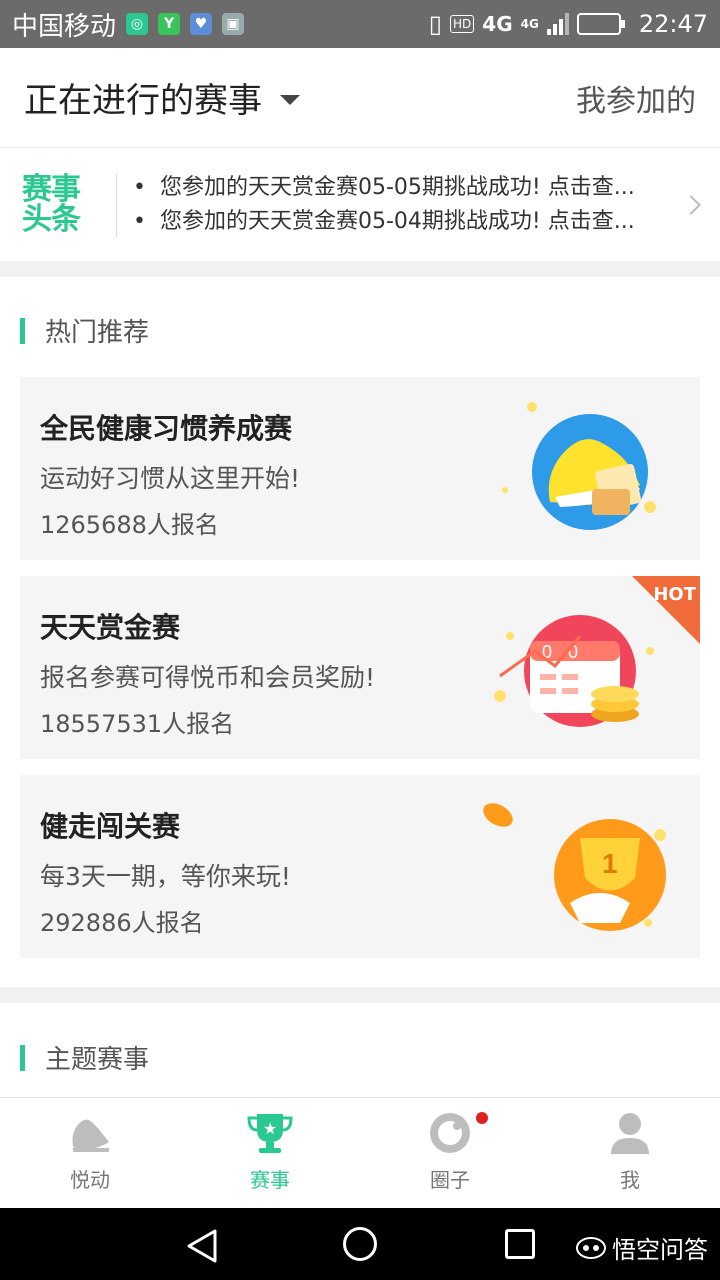 The image size is (720, 1280). I want to click on hot-badge-text: HOT, so click(674, 594).